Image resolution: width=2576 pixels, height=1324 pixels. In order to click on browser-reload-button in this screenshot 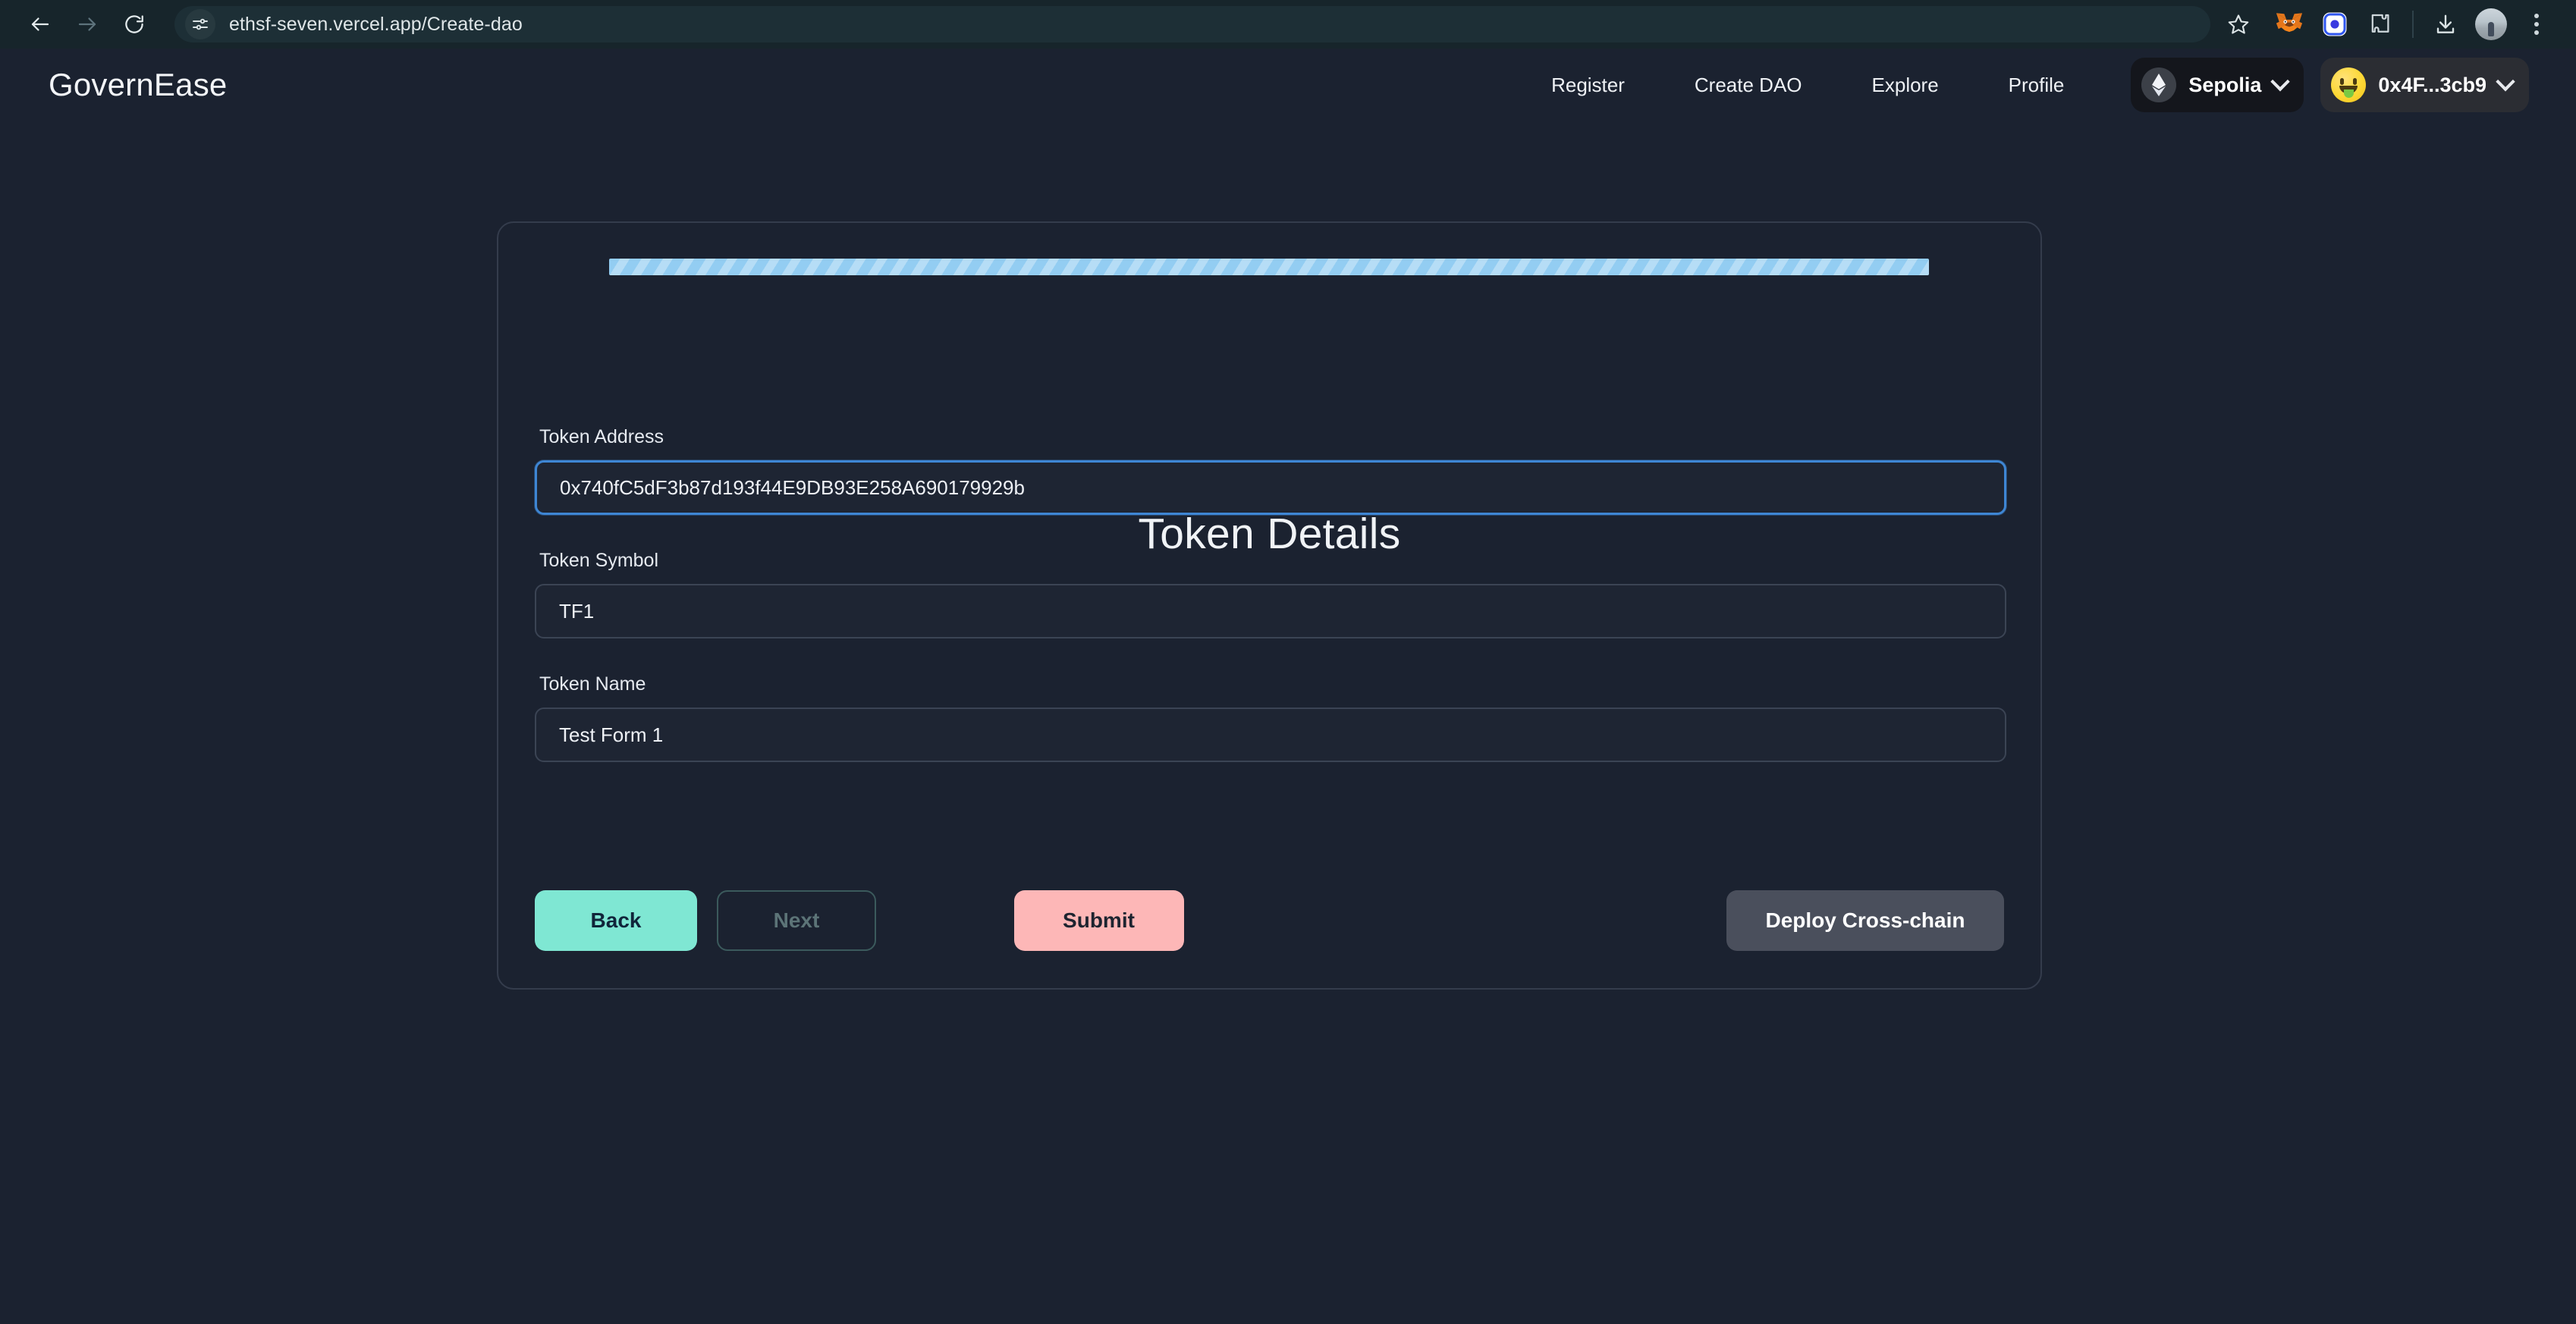, I will do `click(134, 24)`.